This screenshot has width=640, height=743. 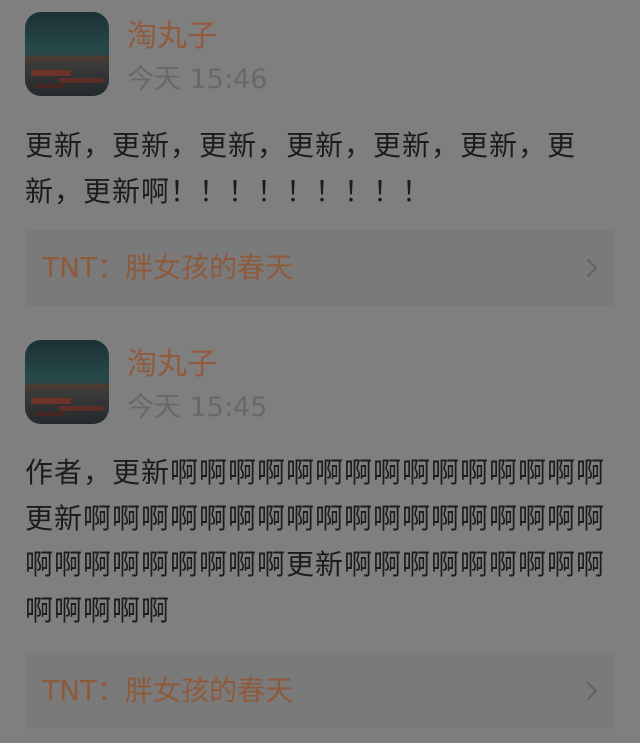 What do you see at coordinates (301, 168) in the screenshot?
I see `comment-text: 更新，更新，更新，更新，更新，更新，更新，更新啊！！！！！！！！！` at bounding box center [301, 168].